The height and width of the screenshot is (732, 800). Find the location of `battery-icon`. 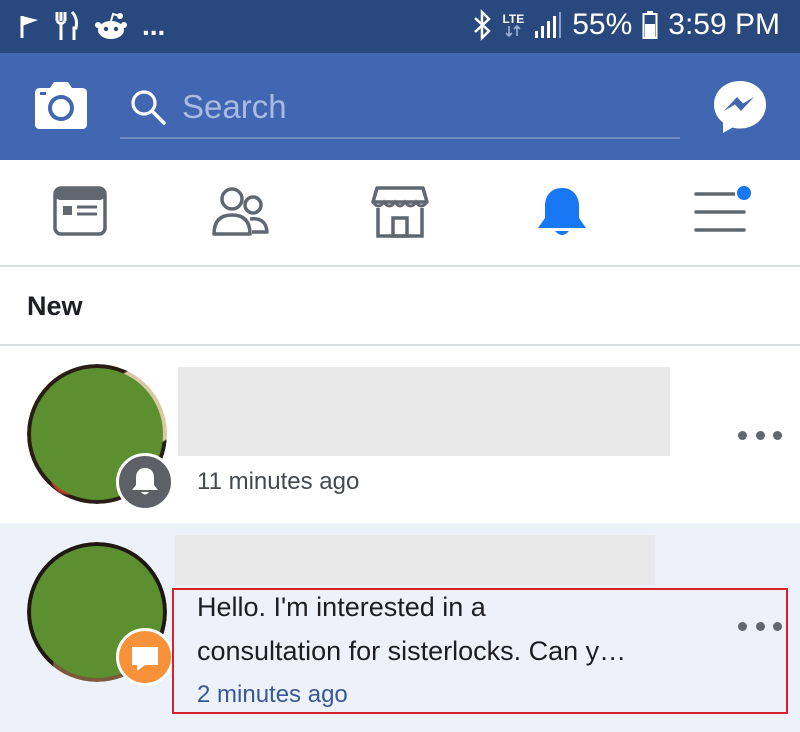

battery-icon is located at coordinates (650, 25).